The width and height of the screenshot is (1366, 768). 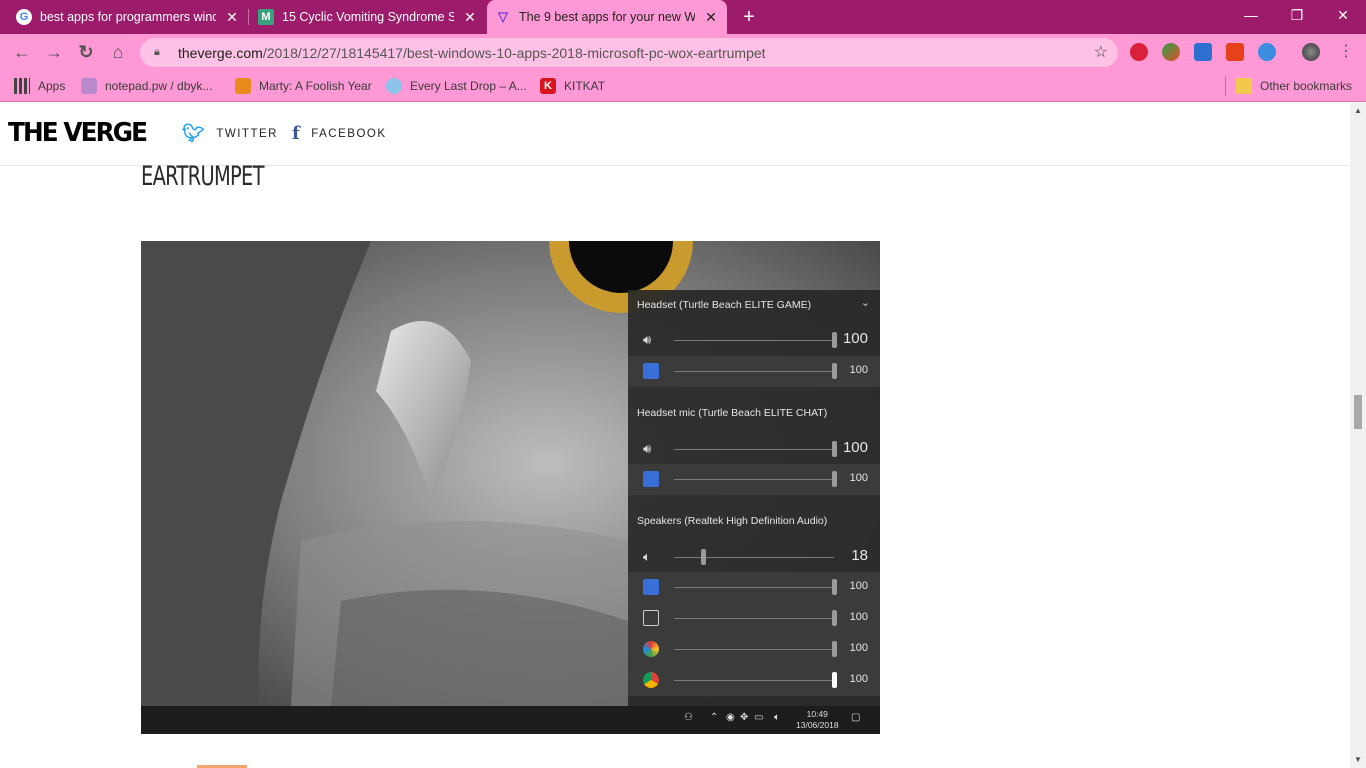 I want to click on taskbar-clock: 10:49 13/06/2018, so click(x=817, y=720).